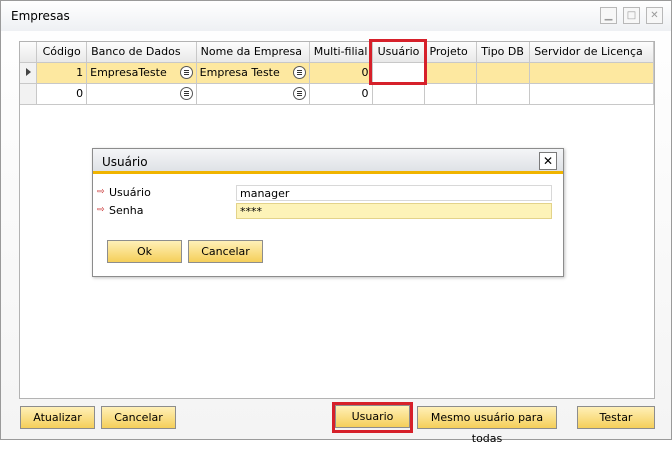 This screenshot has width=672, height=449. Describe the element at coordinates (29, 52) in the screenshot. I see `row-header-corner` at that location.